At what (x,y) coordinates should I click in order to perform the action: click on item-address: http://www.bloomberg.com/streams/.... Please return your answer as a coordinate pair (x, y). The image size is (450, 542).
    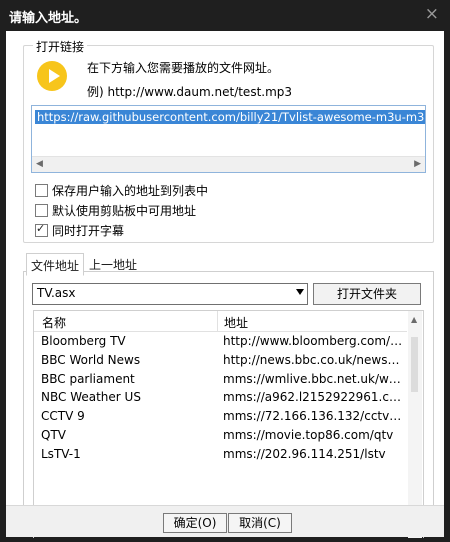
    Looking at the image, I should click on (314, 341).